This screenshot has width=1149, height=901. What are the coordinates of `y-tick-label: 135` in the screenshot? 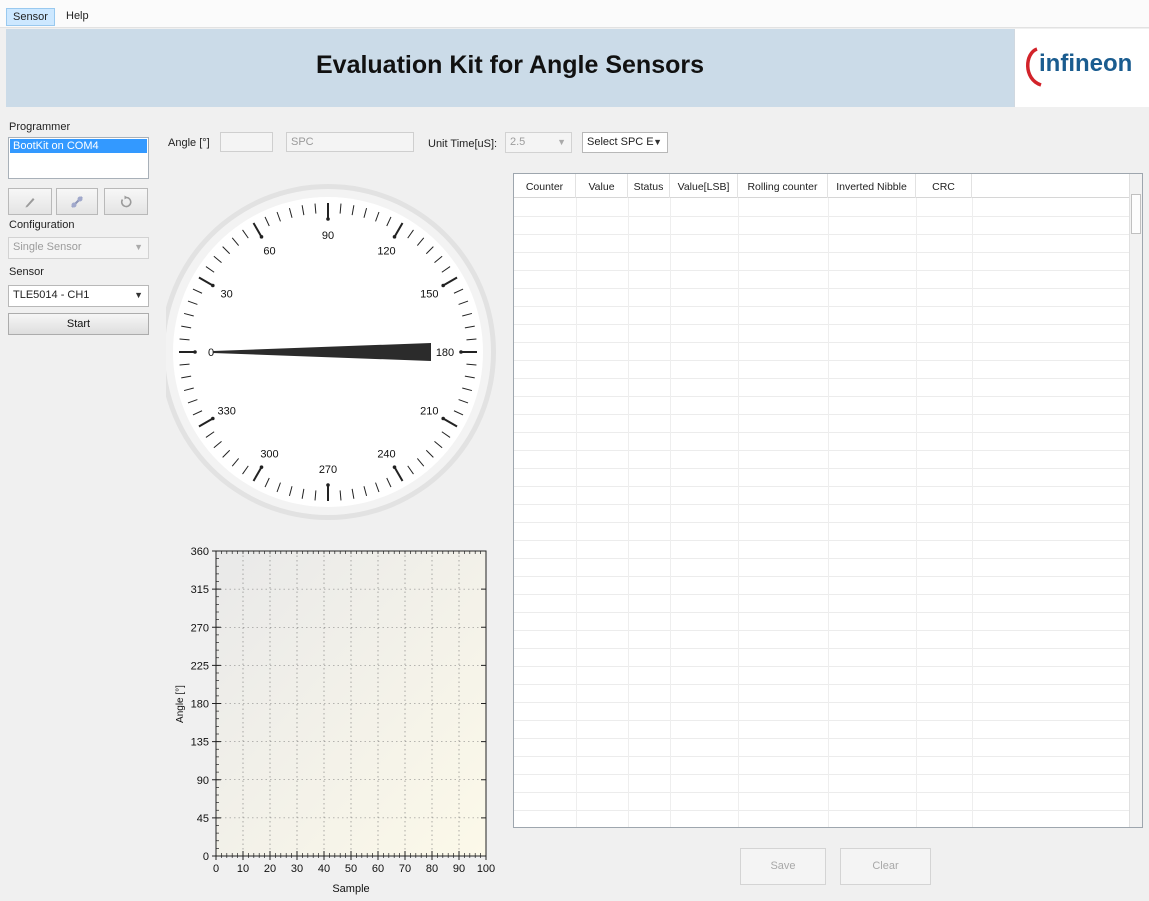 It's located at (200, 743).